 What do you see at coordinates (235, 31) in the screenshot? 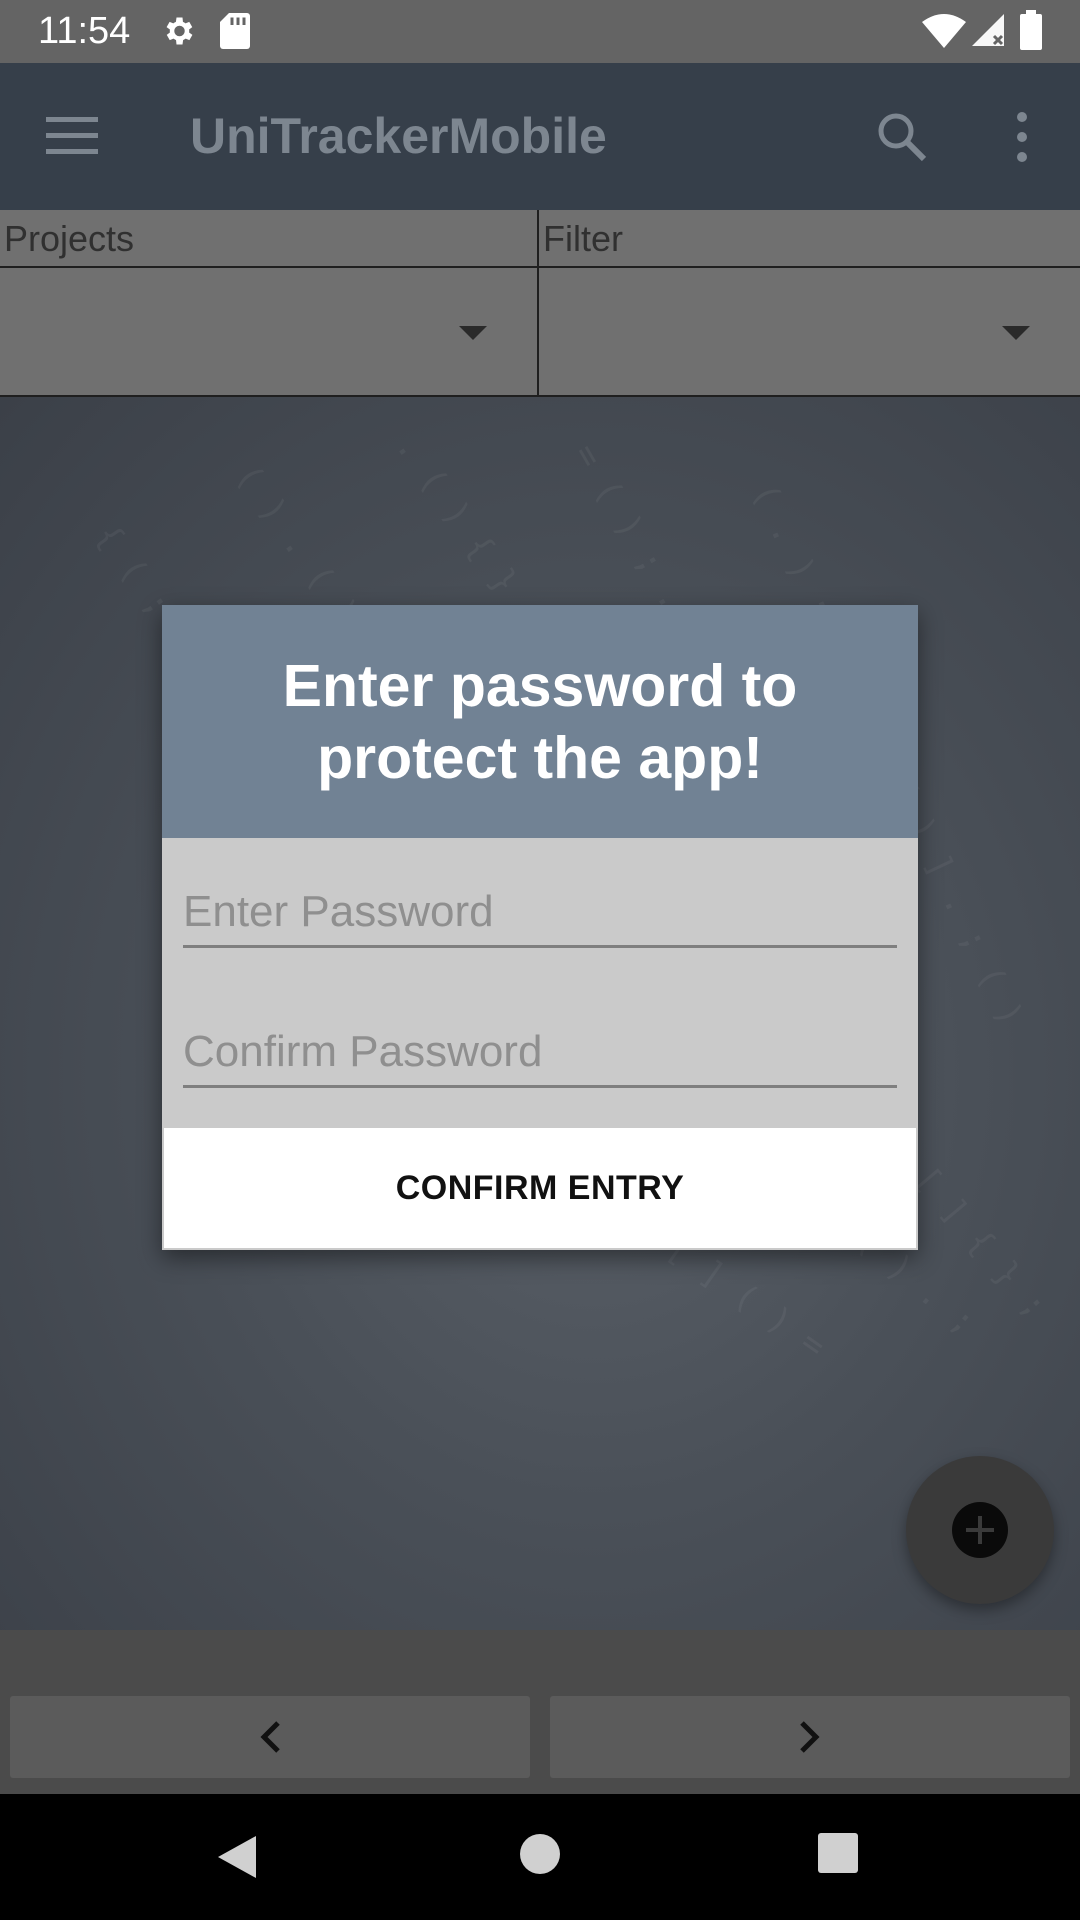
I see `sd-card-icon` at bounding box center [235, 31].